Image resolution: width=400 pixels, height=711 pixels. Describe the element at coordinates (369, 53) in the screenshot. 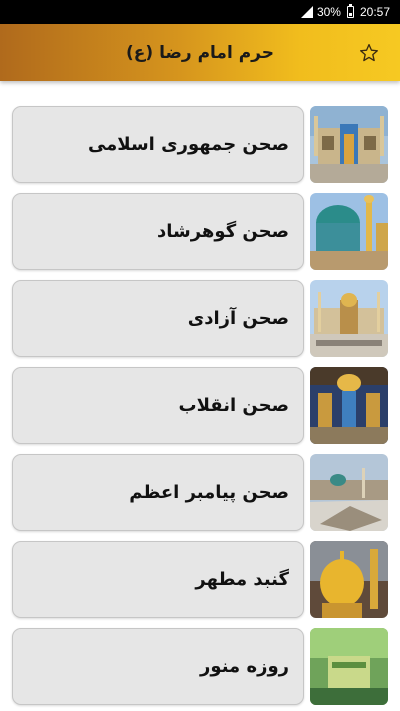

I see `star-outline-icon` at that location.